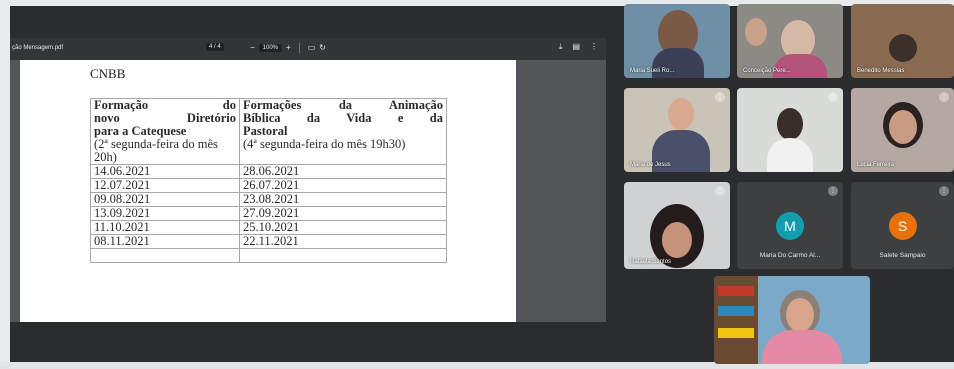 The width and height of the screenshot is (954, 369). What do you see at coordinates (594, 47) in the screenshot?
I see `more-options-icon: ⋮` at bounding box center [594, 47].